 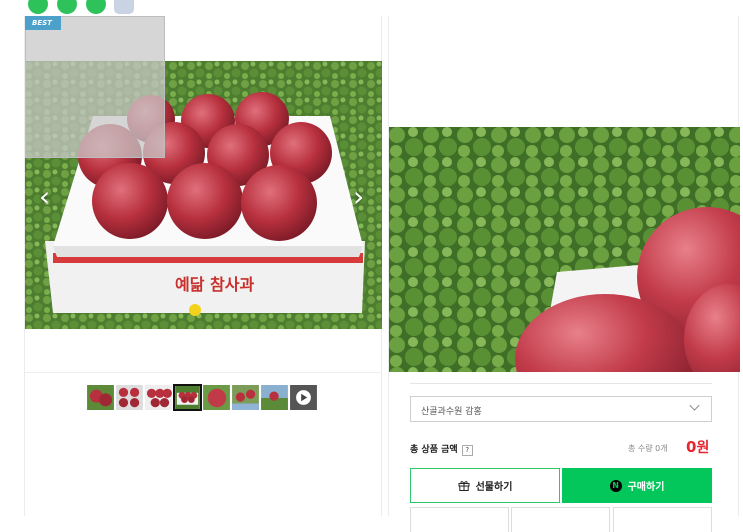 What do you see at coordinates (43, 23) in the screenshot?
I see `best-badge: BEST` at bounding box center [43, 23].